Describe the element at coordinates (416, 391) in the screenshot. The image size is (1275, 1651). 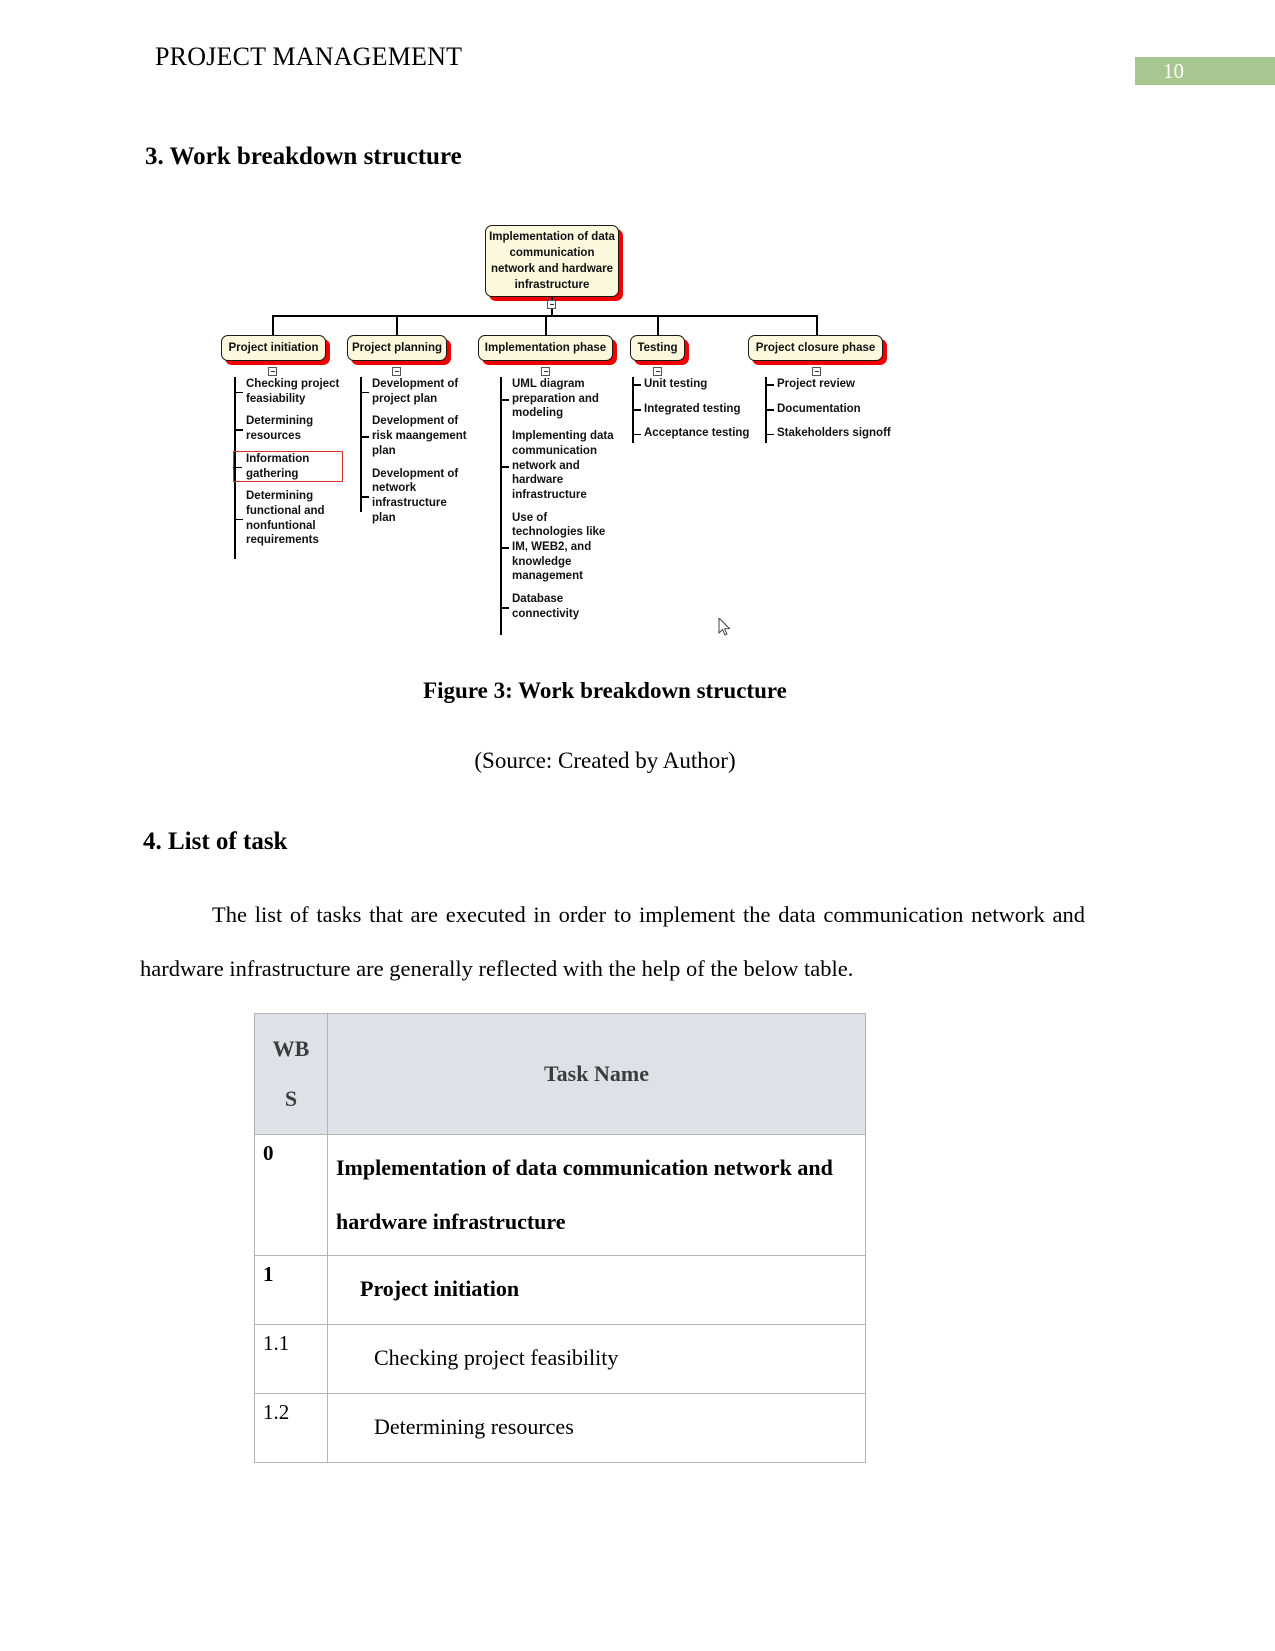
I see `wbs-leaf: Development of project plan` at that location.